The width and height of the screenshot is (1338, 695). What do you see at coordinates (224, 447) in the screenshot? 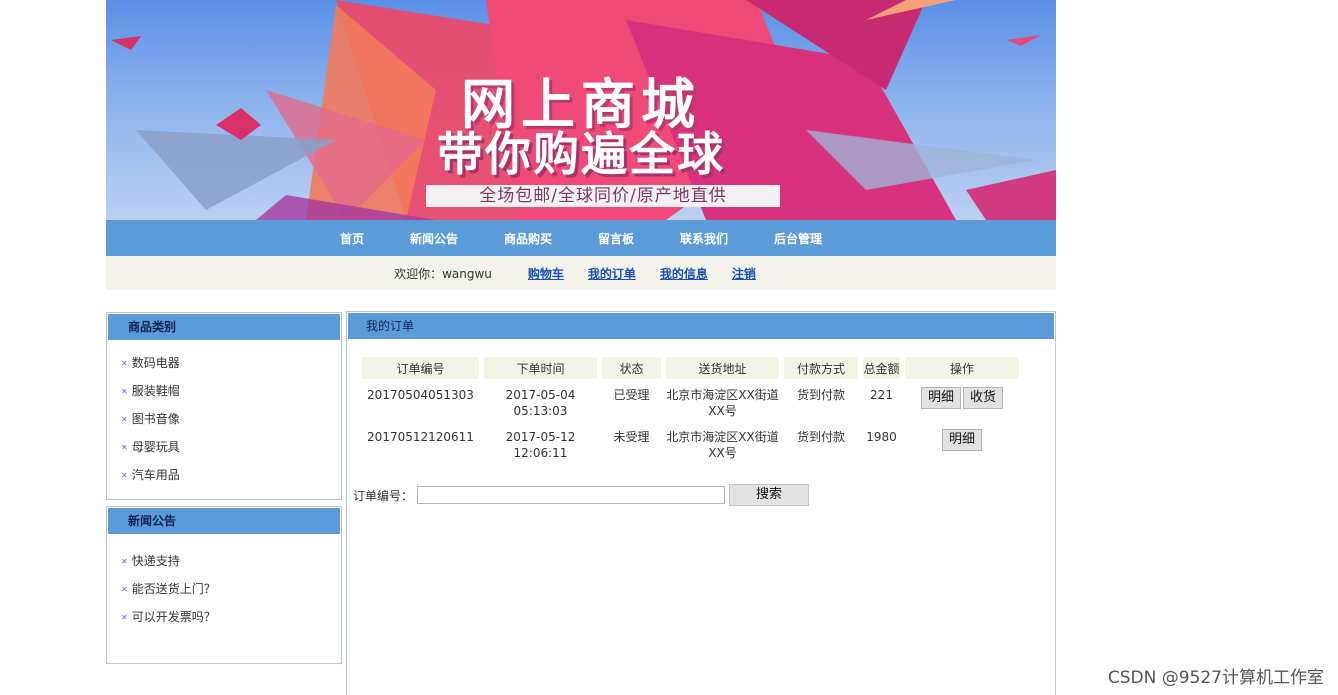
I see `category-item: ✕ 母婴玩具` at bounding box center [224, 447].